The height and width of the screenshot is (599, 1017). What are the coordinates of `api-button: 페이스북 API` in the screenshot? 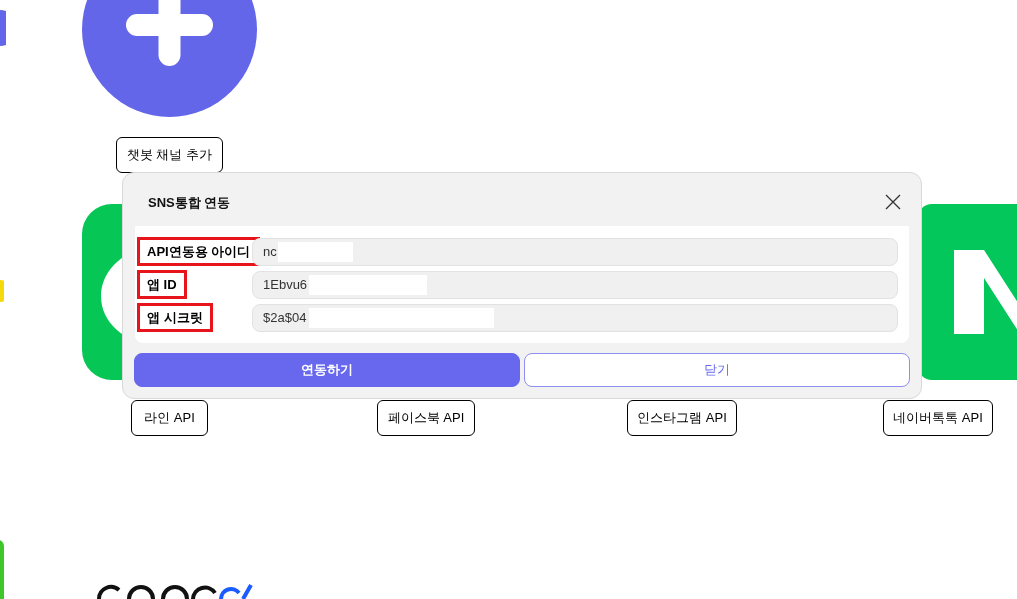 It's located at (426, 418).